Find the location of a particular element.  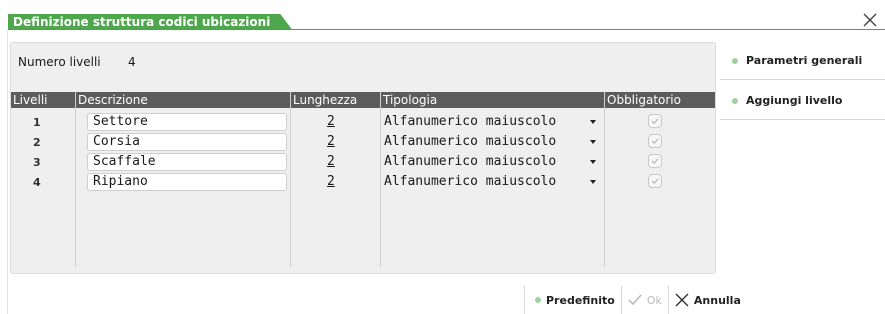

descrizione-input: Scaffale is located at coordinates (187, 162).